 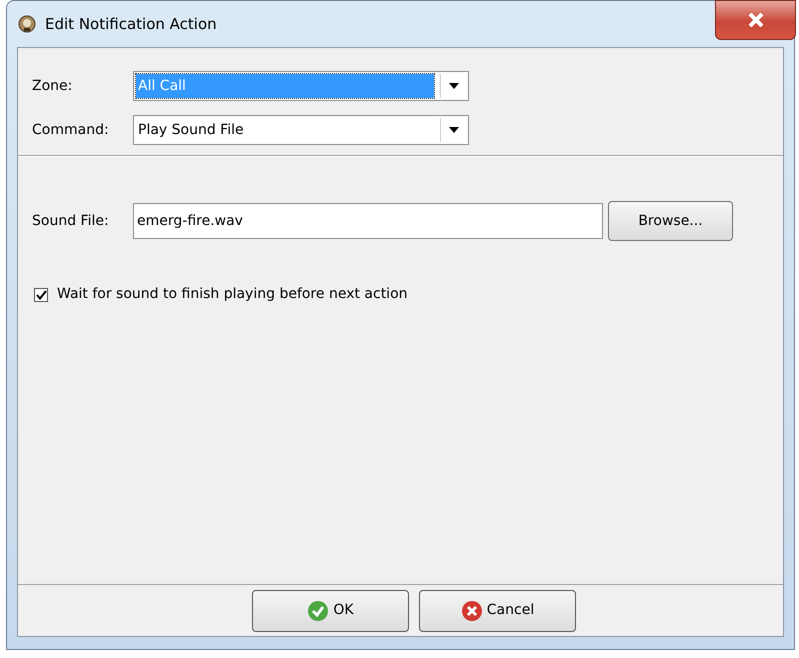 I want to click on checkbox-label: Wait for sound to finish playing before next action, so click(x=232, y=294).